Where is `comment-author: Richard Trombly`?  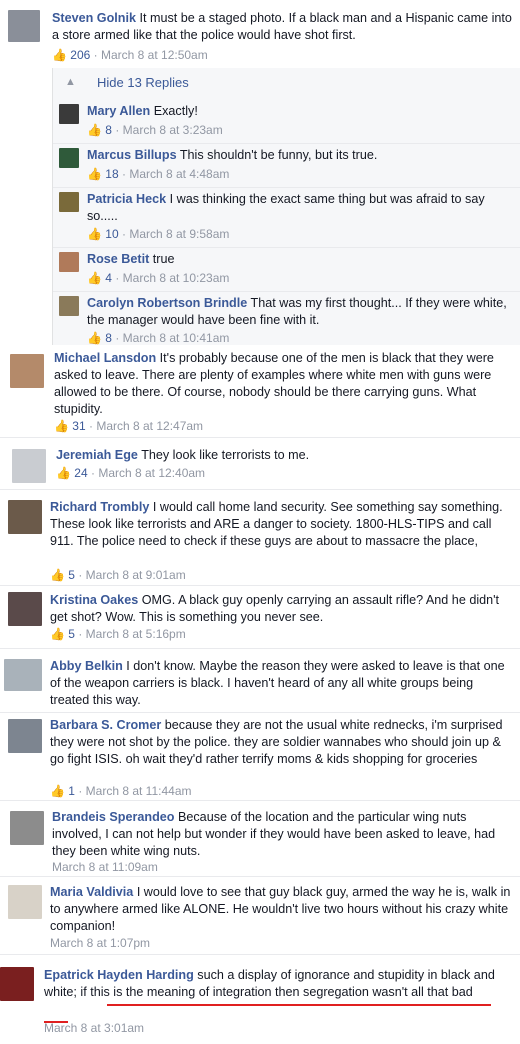
comment-author: Richard Trombly is located at coordinates (99, 507).